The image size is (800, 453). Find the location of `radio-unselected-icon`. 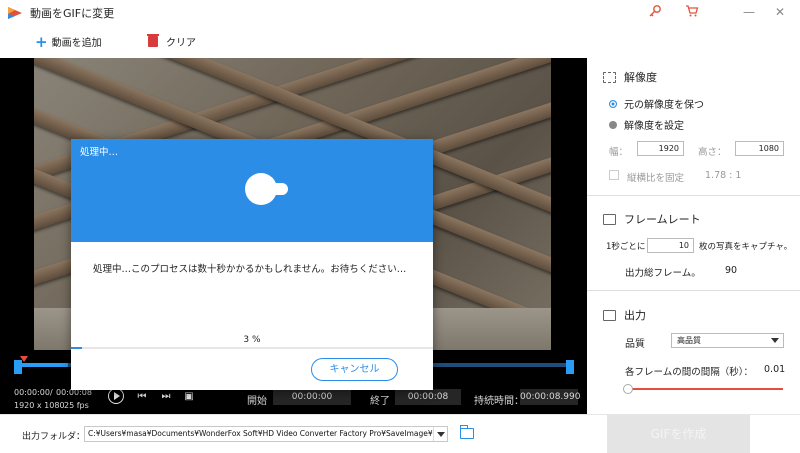

radio-unselected-icon is located at coordinates (613, 124).